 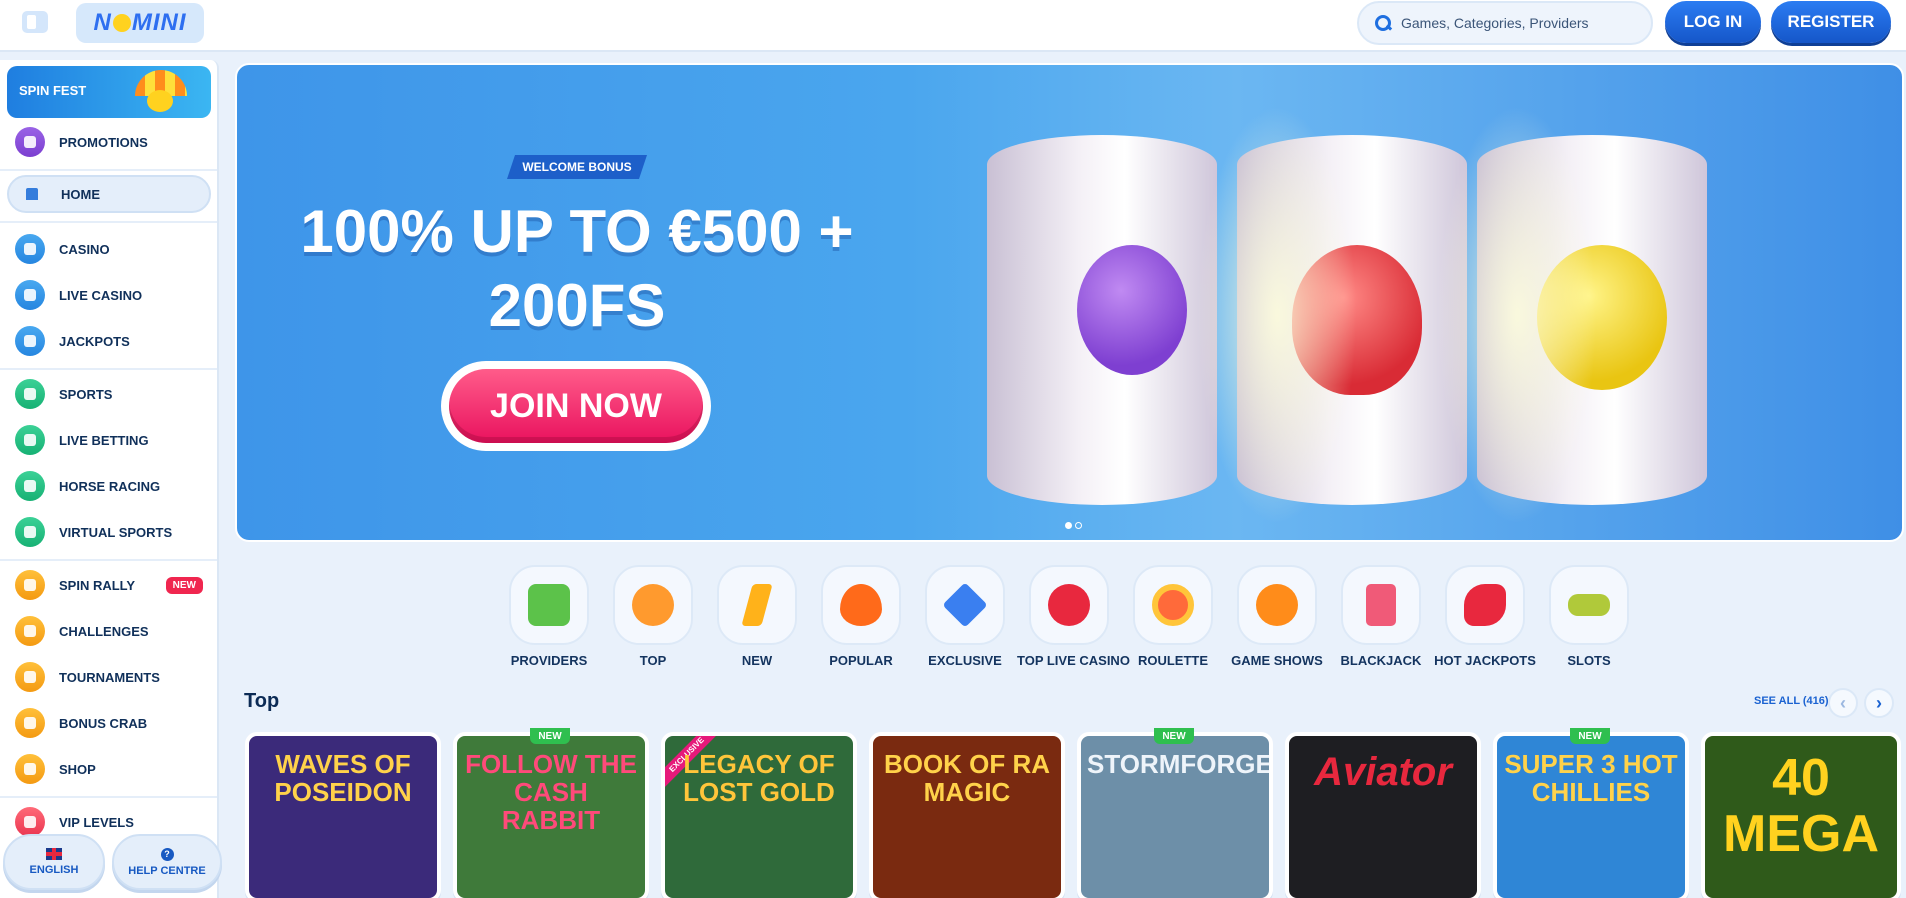 What do you see at coordinates (549, 616) in the screenshot?
I see `category-providers: PROVIDERS` at bounding box center [549, 616].